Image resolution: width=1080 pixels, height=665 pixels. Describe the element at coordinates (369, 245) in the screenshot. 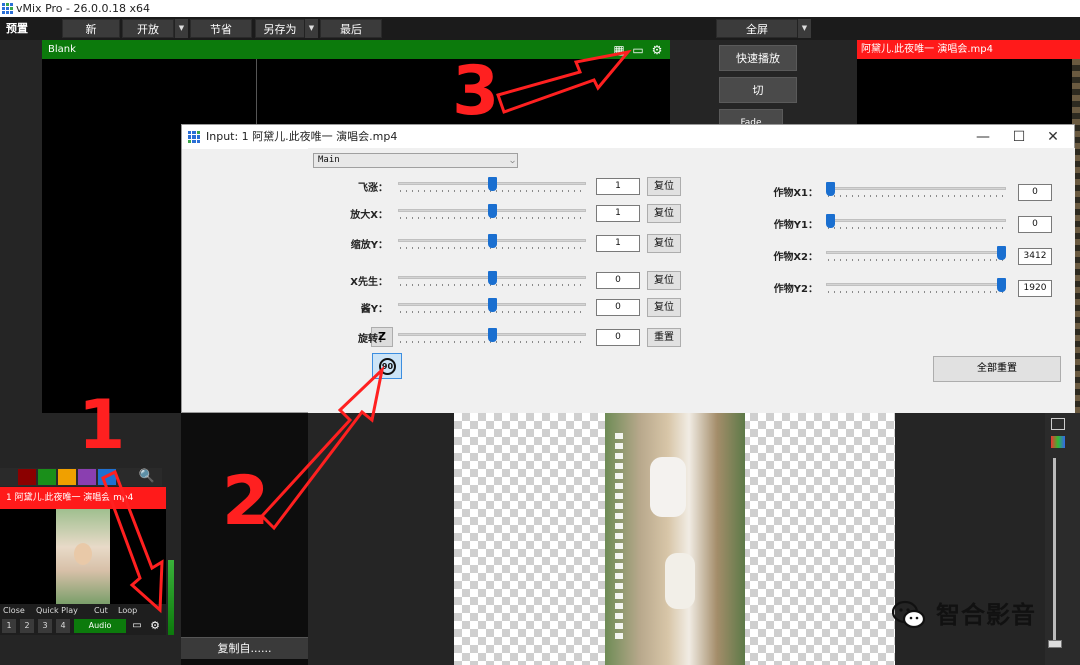

I see `param-label: 缩放Y：` at that location.